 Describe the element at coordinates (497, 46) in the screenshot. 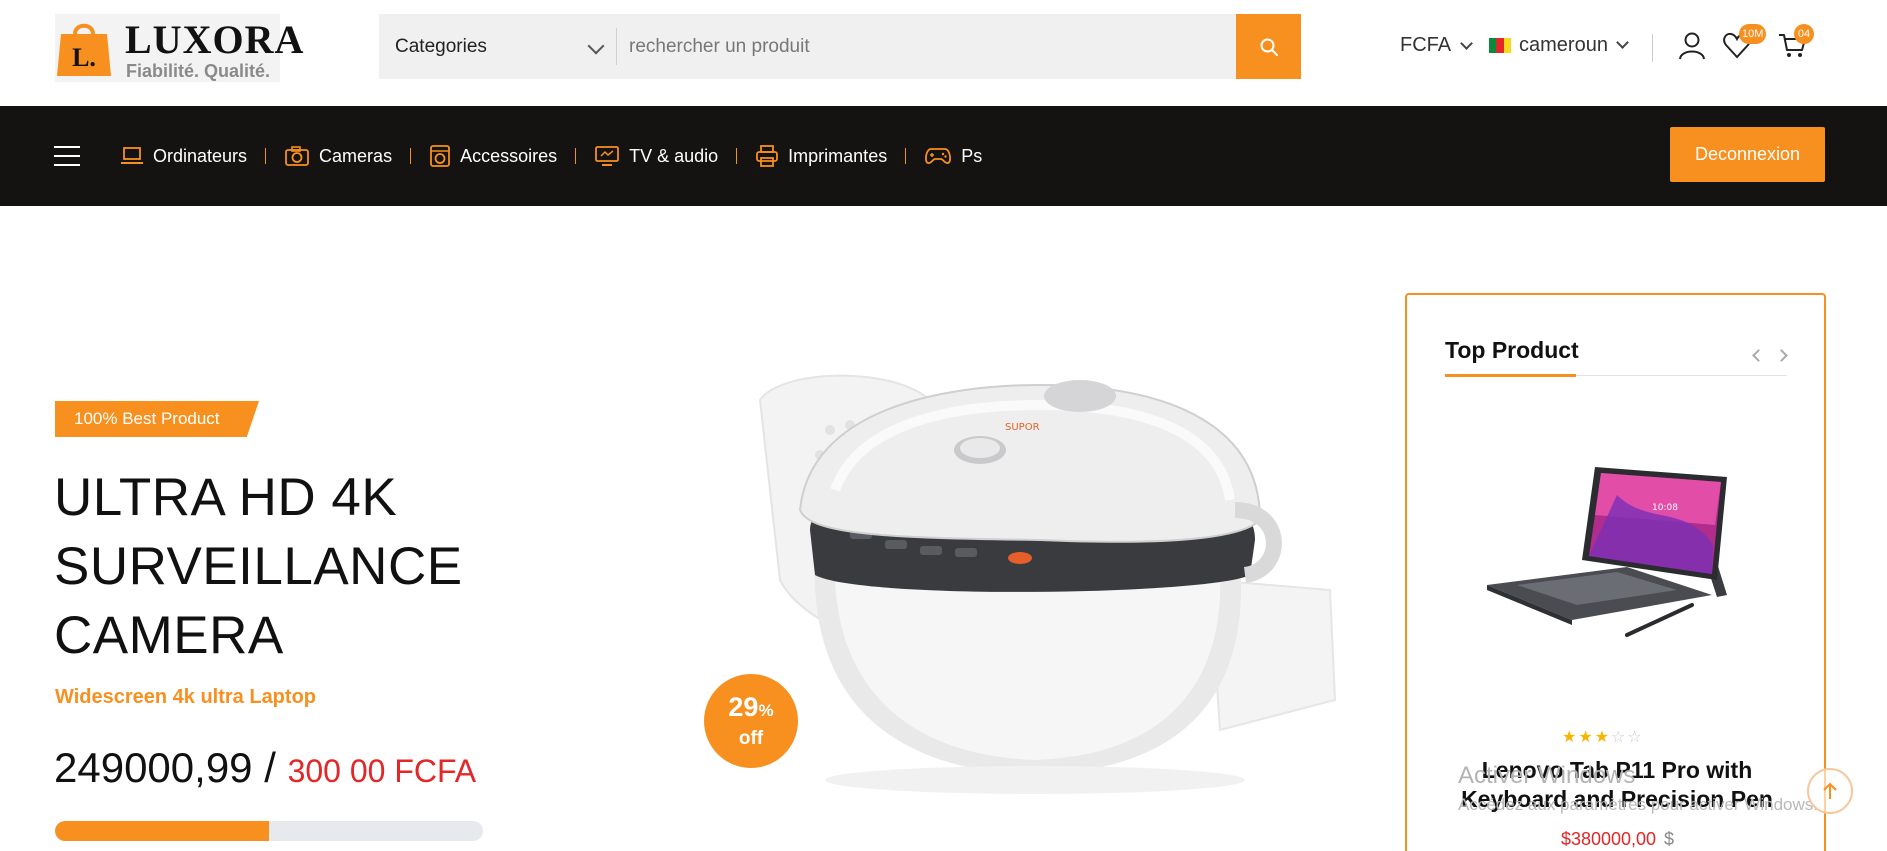

I see `category-select: Categories` at that location.